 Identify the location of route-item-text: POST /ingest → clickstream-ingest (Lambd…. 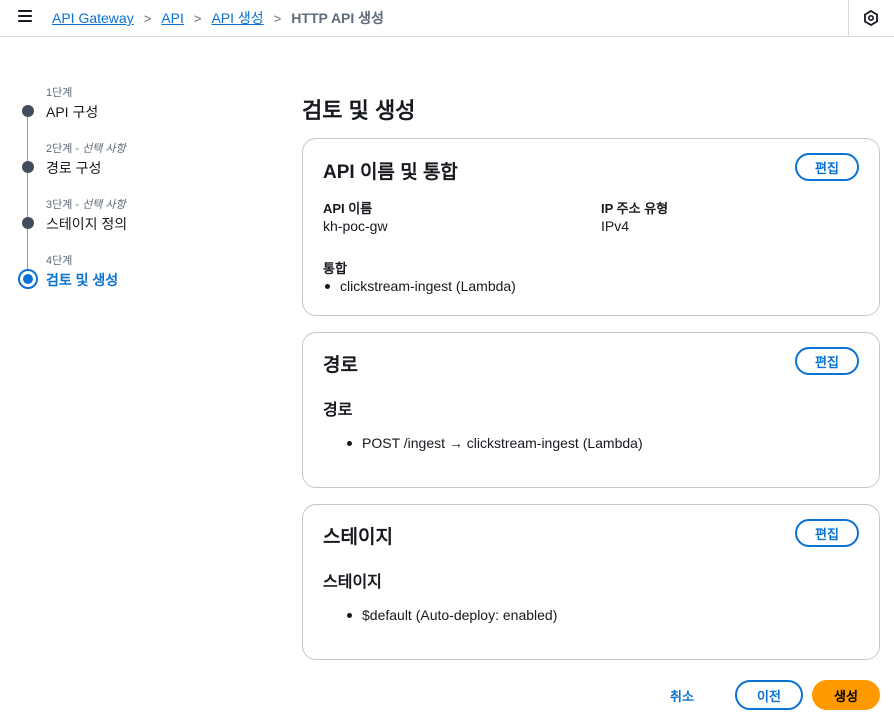
(502, 443).